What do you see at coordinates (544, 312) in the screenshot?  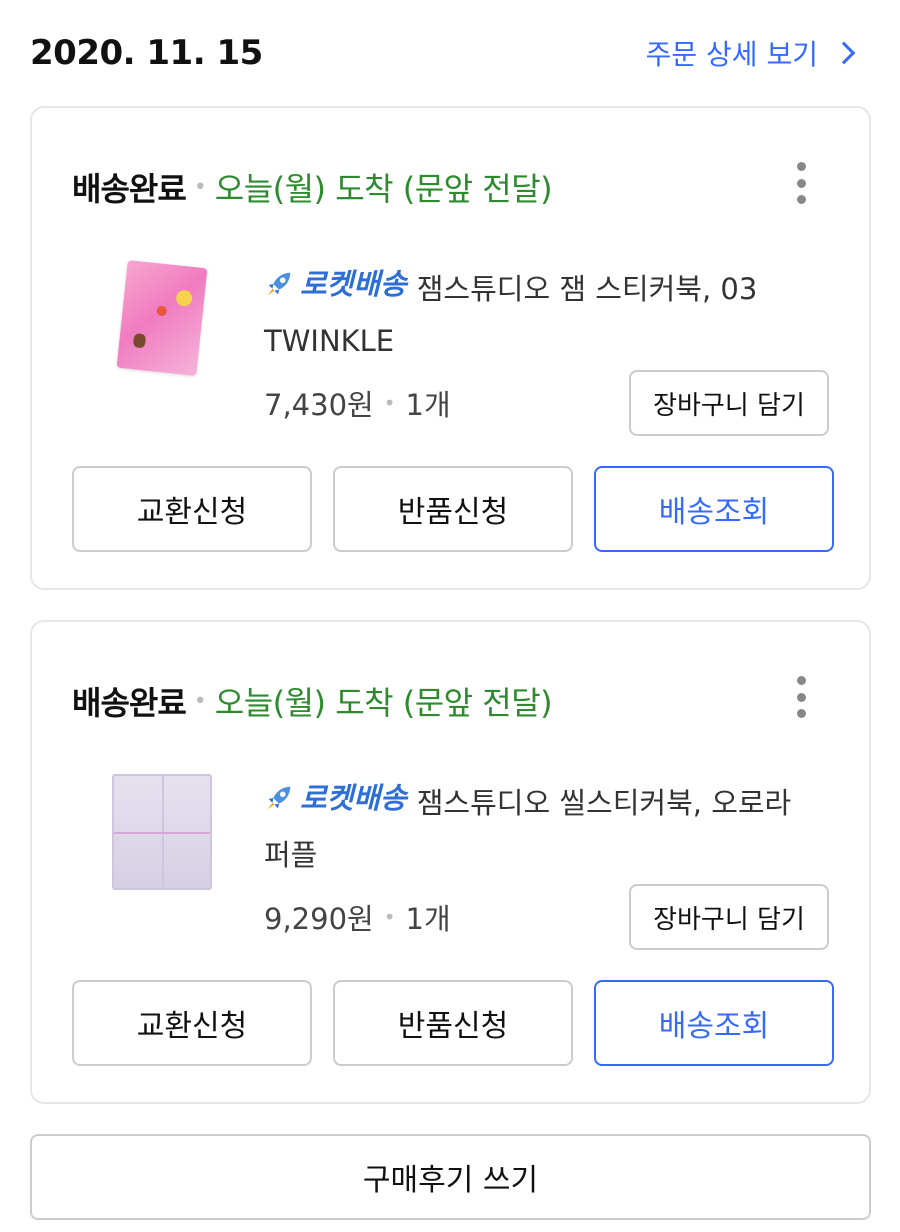 I see `product-title: 로켓배송 잼스튜디오 잼 스티커북, 03 TWINKLE` at bounding box center [544, 312].